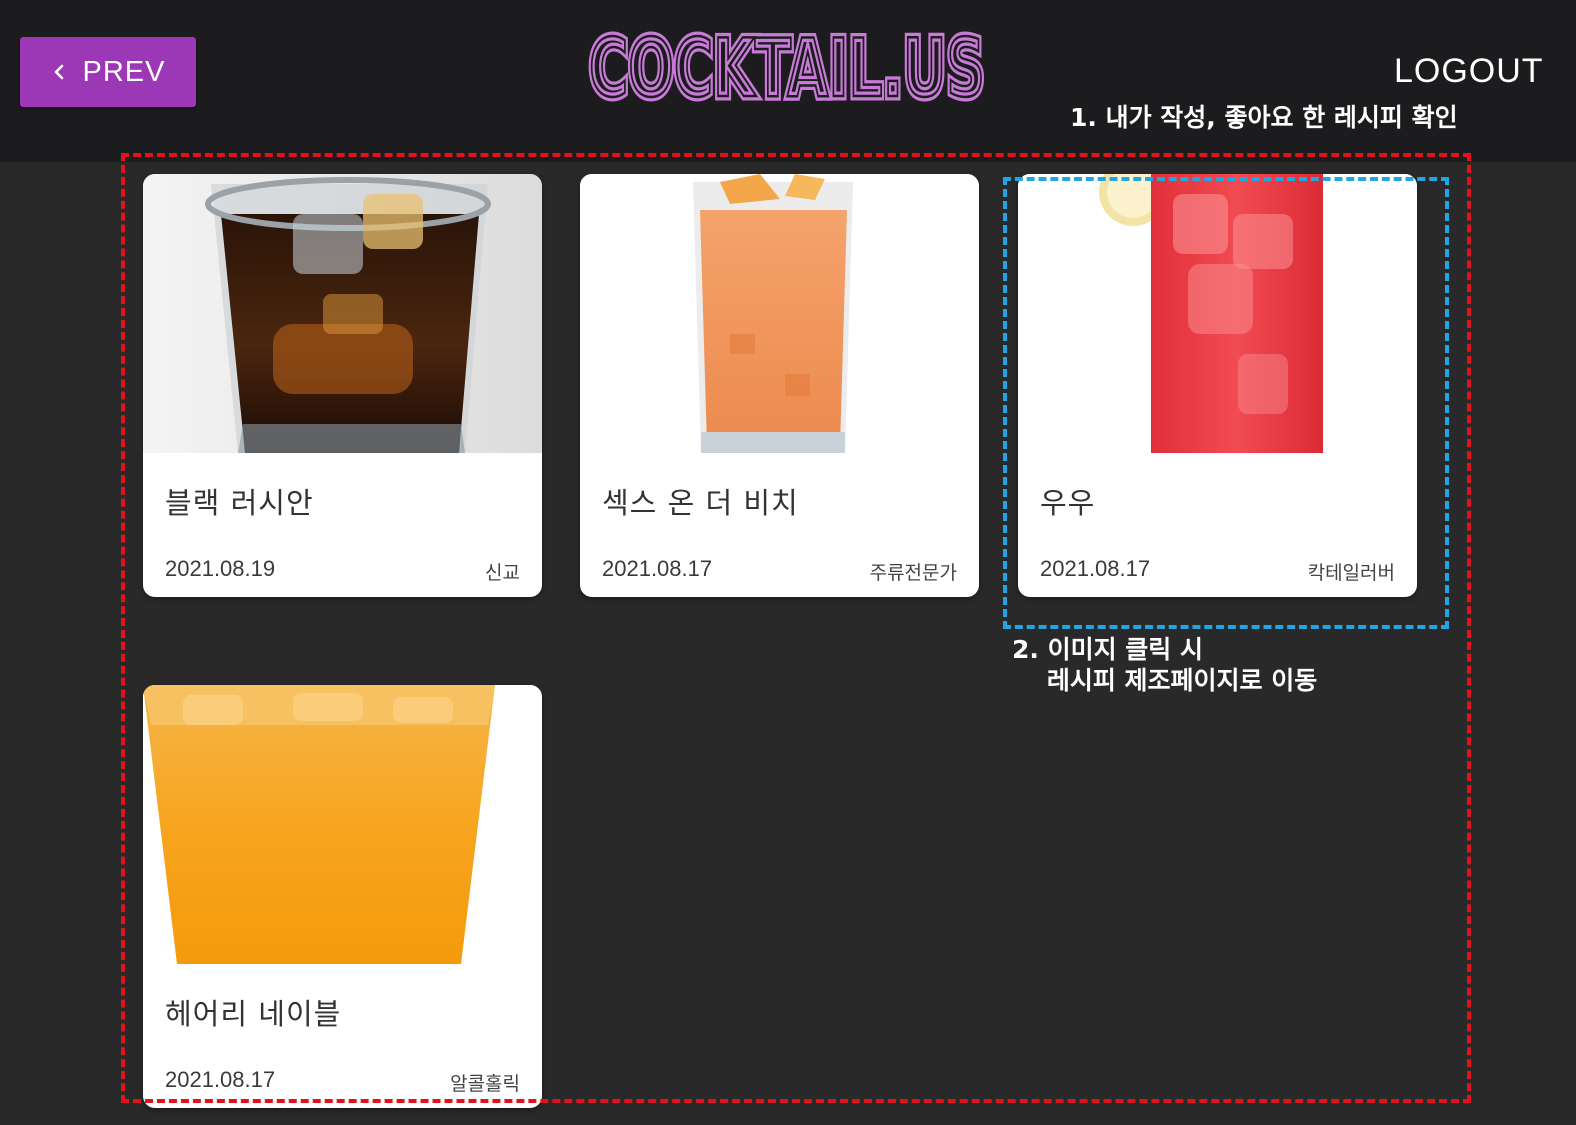 The image size is (1576, 1125). What do you see at coordinates (1165, 665) in the screenshot?
I see `annotation-note-2: 2. 이미지 클릭 시 레시피 제조페이지로 이동` at bounding box center [1165, 665].